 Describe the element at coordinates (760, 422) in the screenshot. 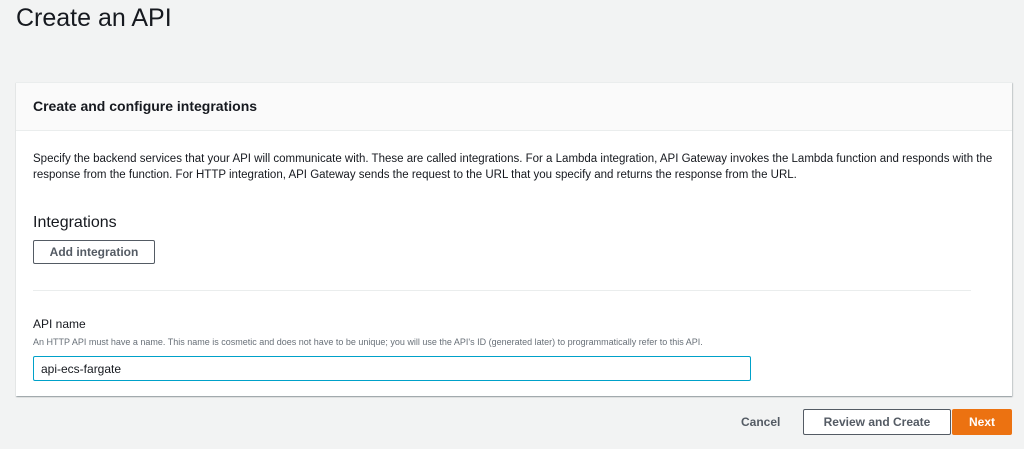

I see `cancel-button: Cancel` at that location.